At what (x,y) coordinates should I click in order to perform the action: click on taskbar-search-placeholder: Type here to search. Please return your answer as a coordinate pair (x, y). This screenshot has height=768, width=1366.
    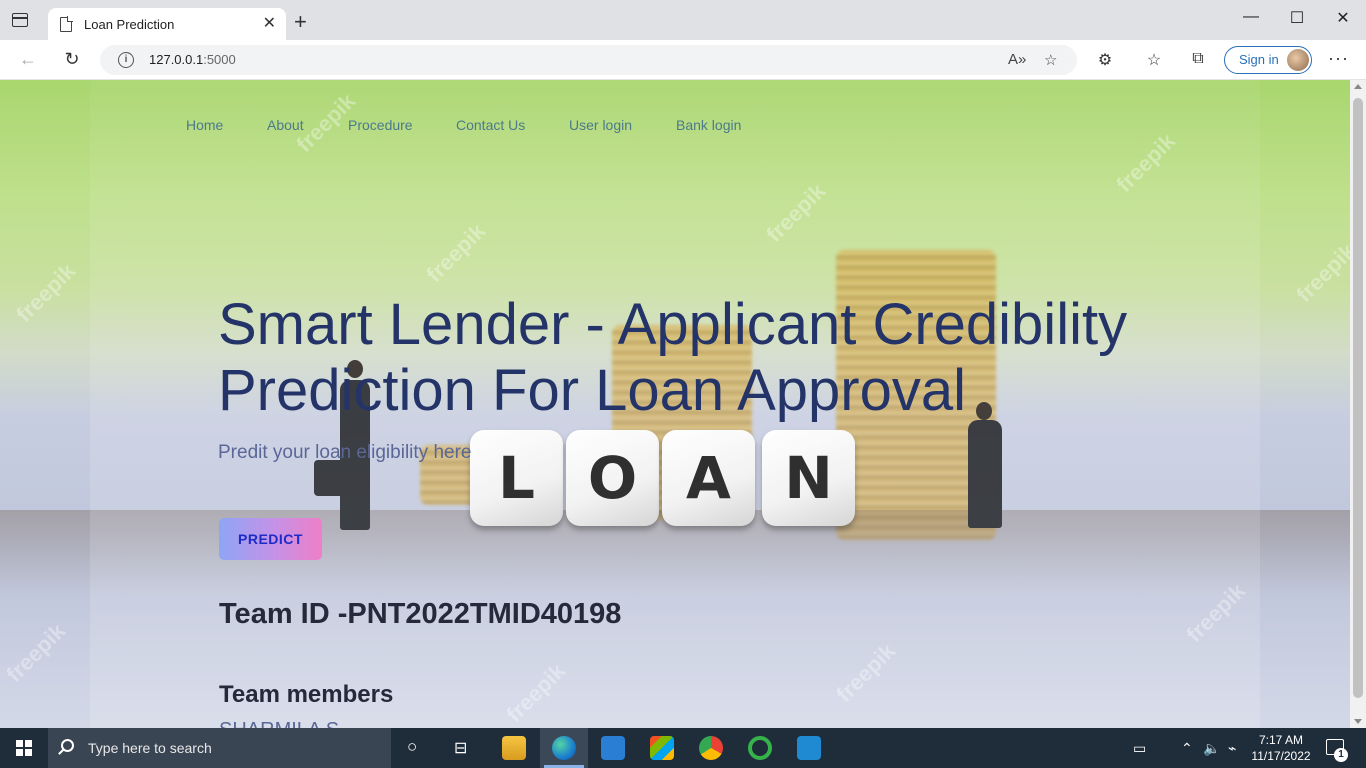
    Looking at the image, I should click on (150, 748).